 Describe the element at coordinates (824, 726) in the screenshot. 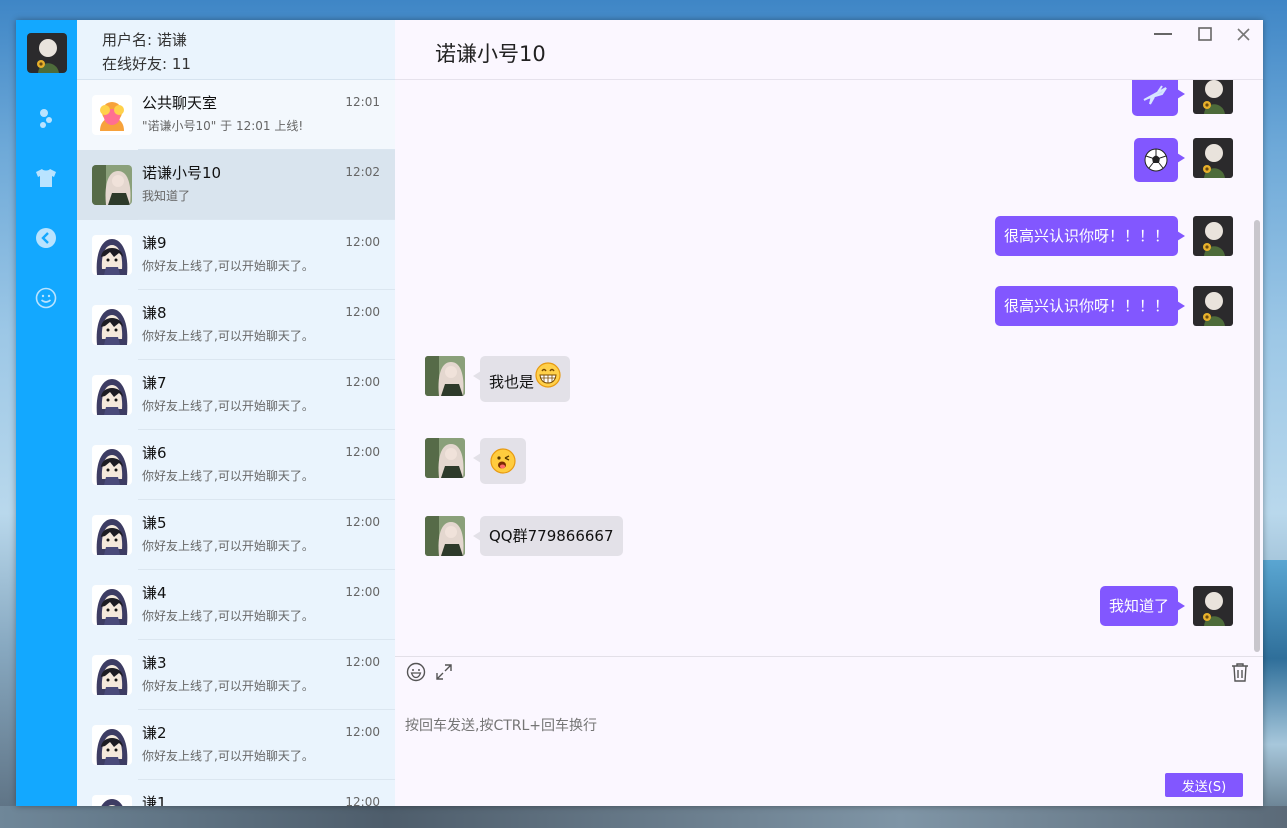

I see `message-input` at that location.